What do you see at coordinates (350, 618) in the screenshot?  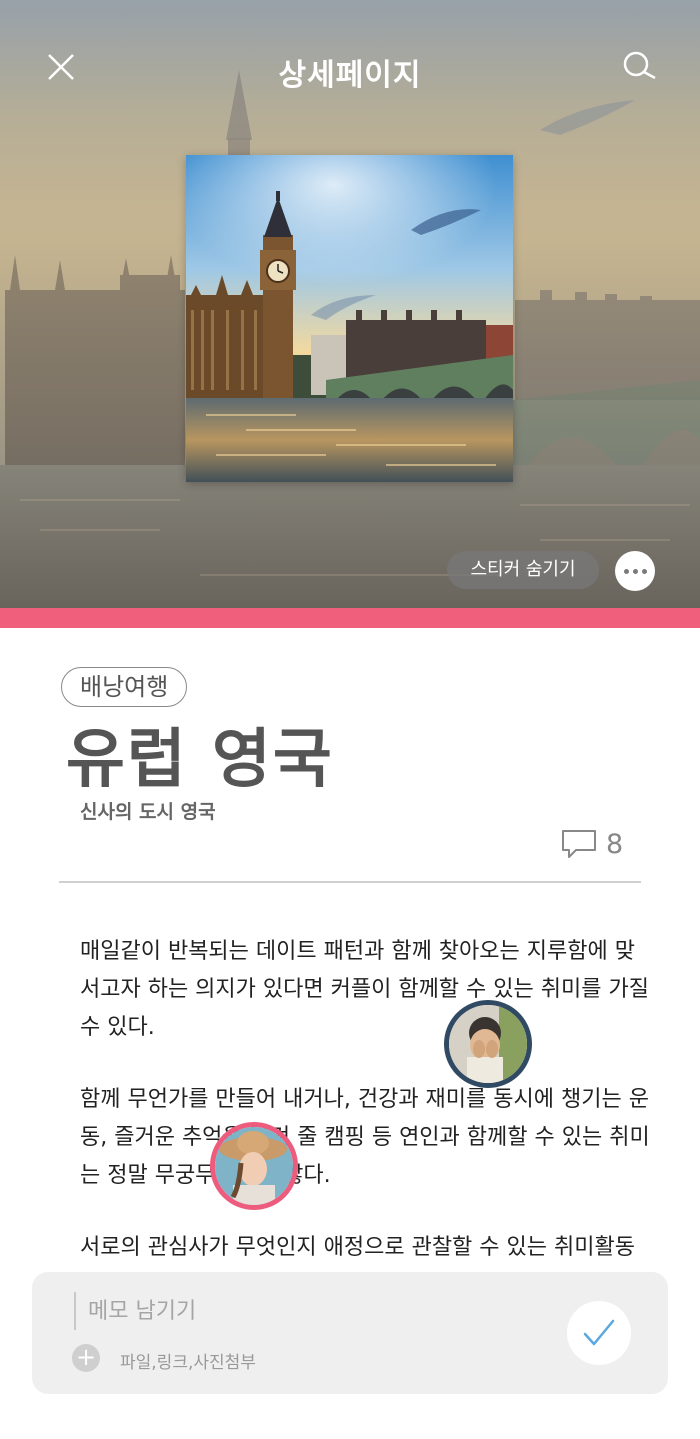 I see `accent-bar` at bounding box center [350, 618].